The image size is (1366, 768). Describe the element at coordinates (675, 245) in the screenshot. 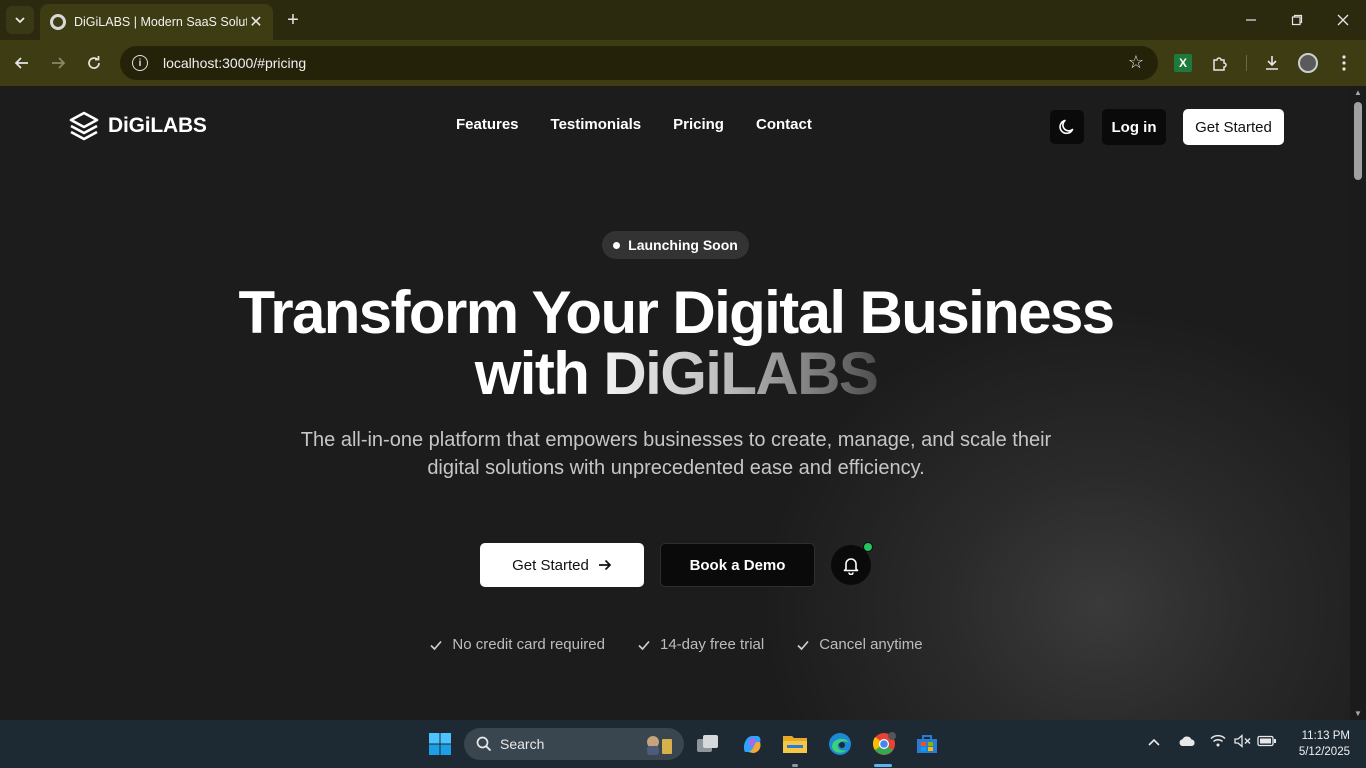

I see `launch-badge: Launching Soon` at that location.